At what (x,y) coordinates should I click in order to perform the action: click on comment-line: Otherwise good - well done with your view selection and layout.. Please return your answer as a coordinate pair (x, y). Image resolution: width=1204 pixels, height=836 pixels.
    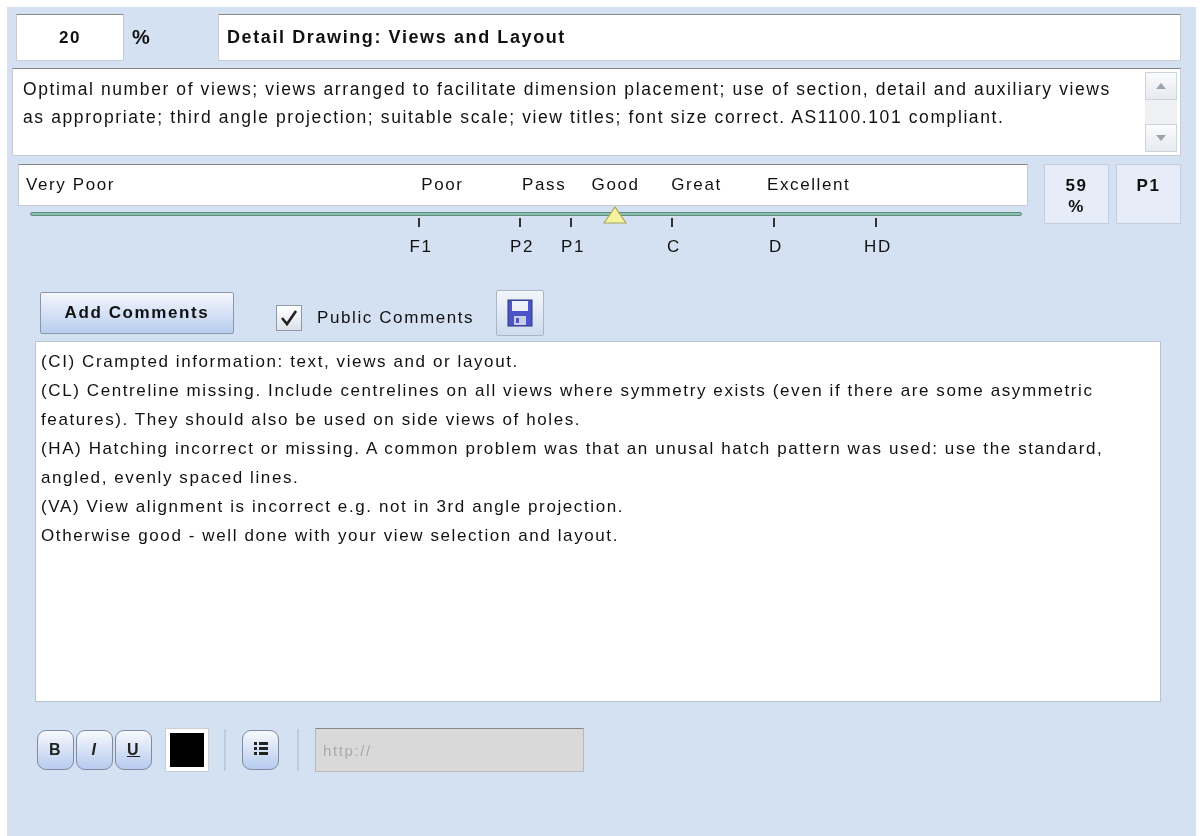
    Looking at the image, I should click on (330, 536).